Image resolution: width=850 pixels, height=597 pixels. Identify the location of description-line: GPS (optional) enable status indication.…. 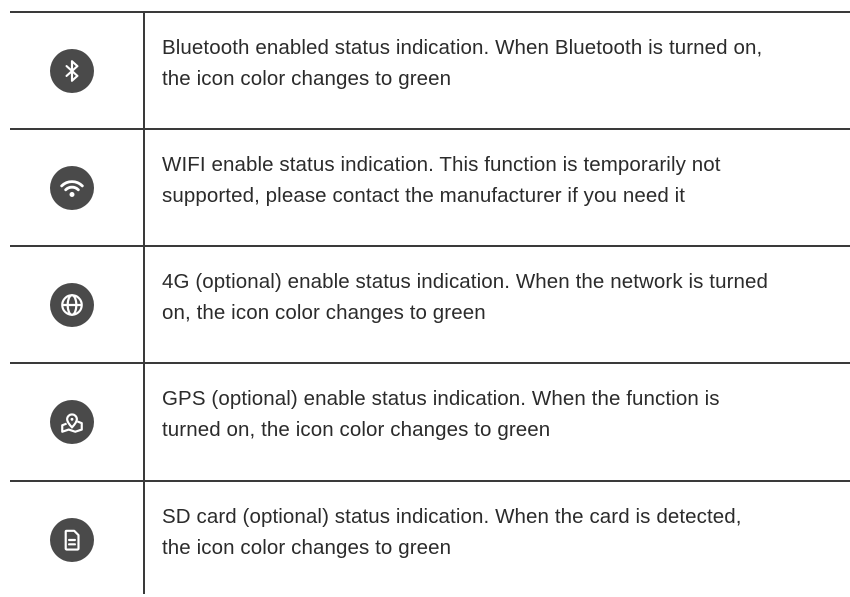
(441, 398).